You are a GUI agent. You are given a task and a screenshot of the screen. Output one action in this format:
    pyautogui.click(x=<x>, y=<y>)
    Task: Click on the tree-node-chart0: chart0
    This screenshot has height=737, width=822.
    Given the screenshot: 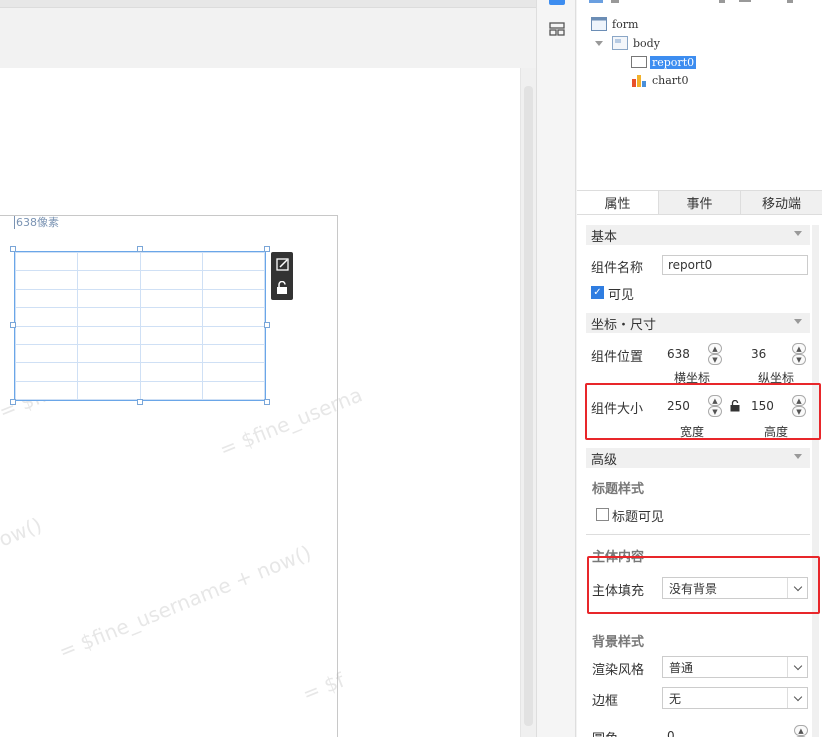 What is the action you would take?
    pyautogui.click(x=659, y=80)
    